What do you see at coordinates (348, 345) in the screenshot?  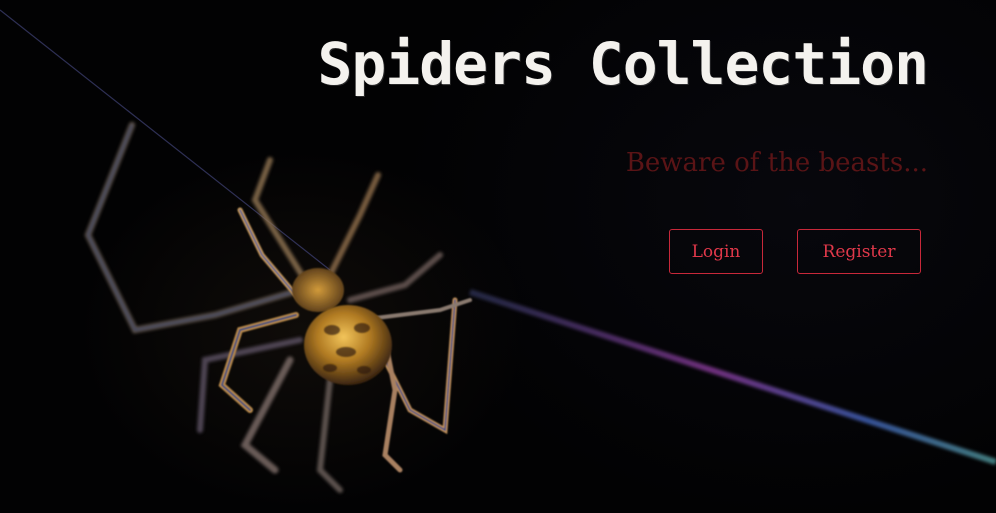 I see `spider-abdomen` at bounding box center [348, 345].